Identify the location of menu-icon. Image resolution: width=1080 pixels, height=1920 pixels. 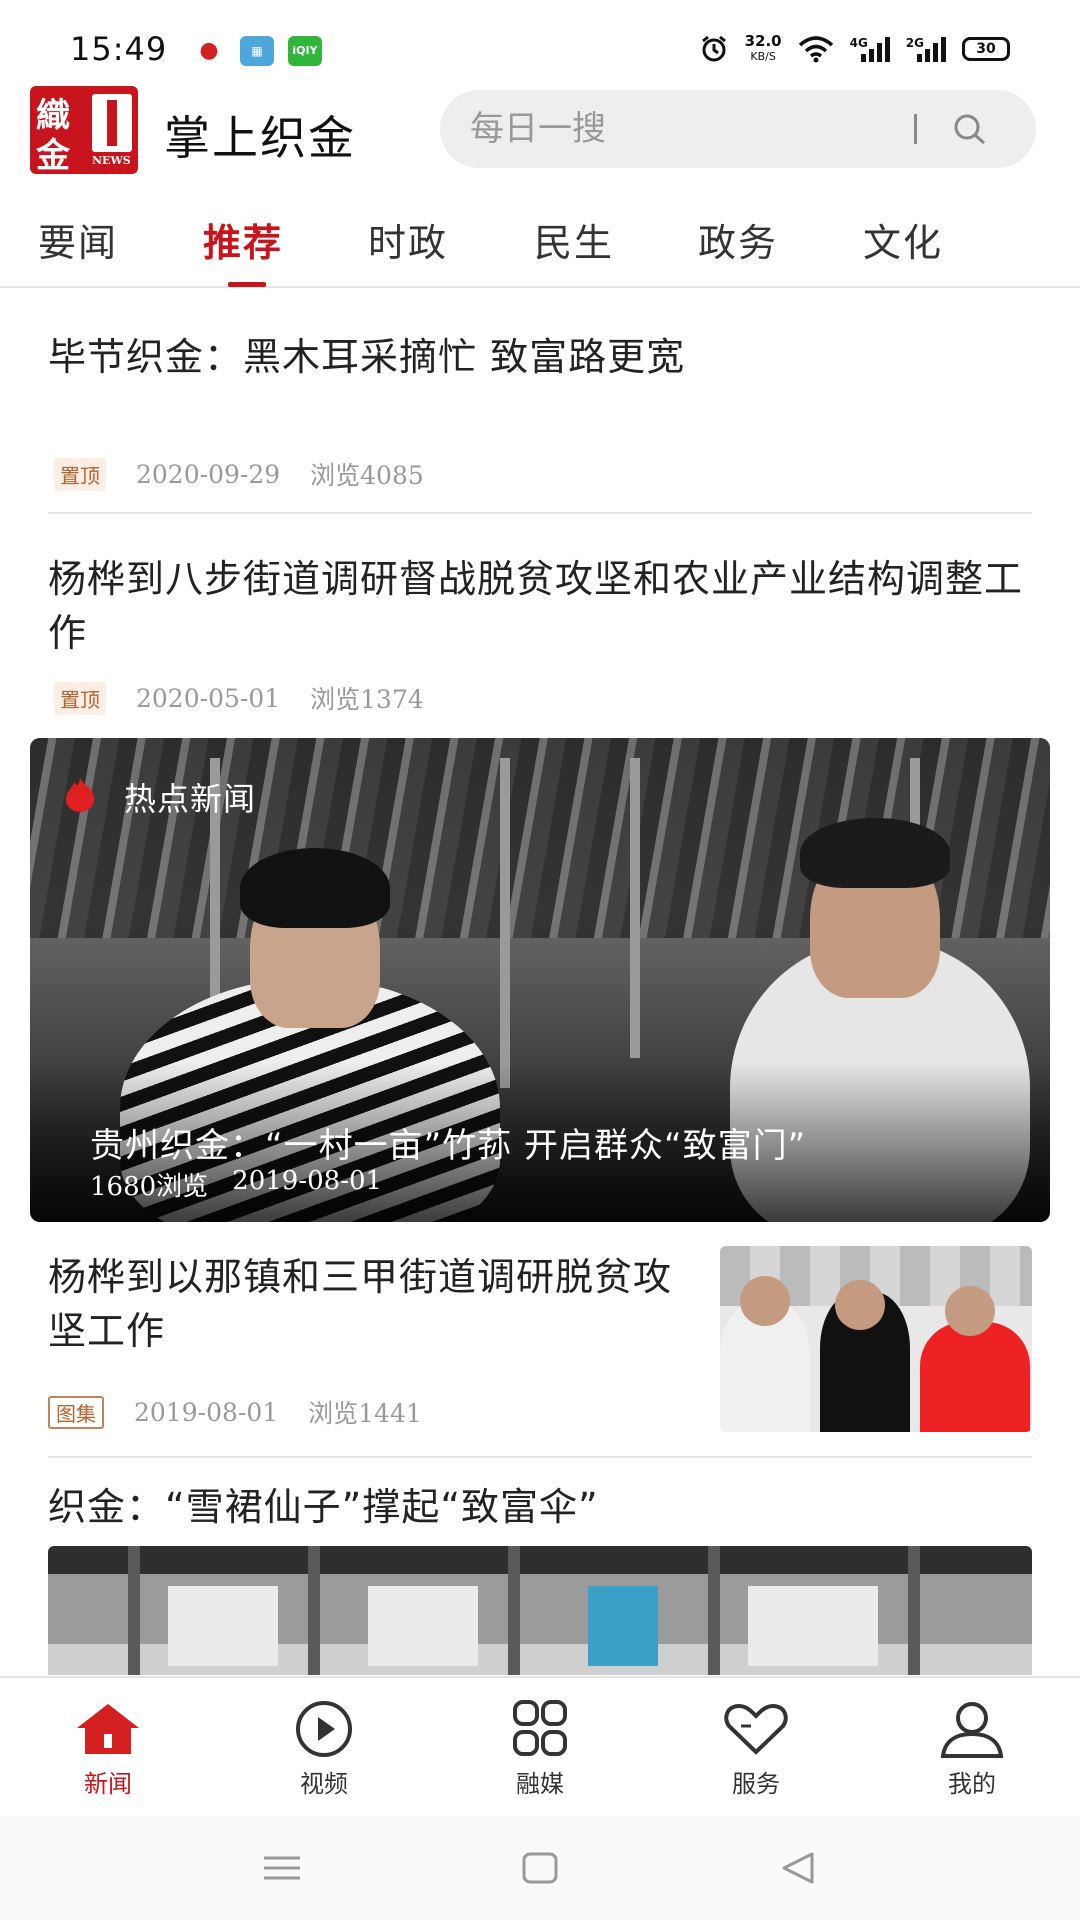
(282, 1868).